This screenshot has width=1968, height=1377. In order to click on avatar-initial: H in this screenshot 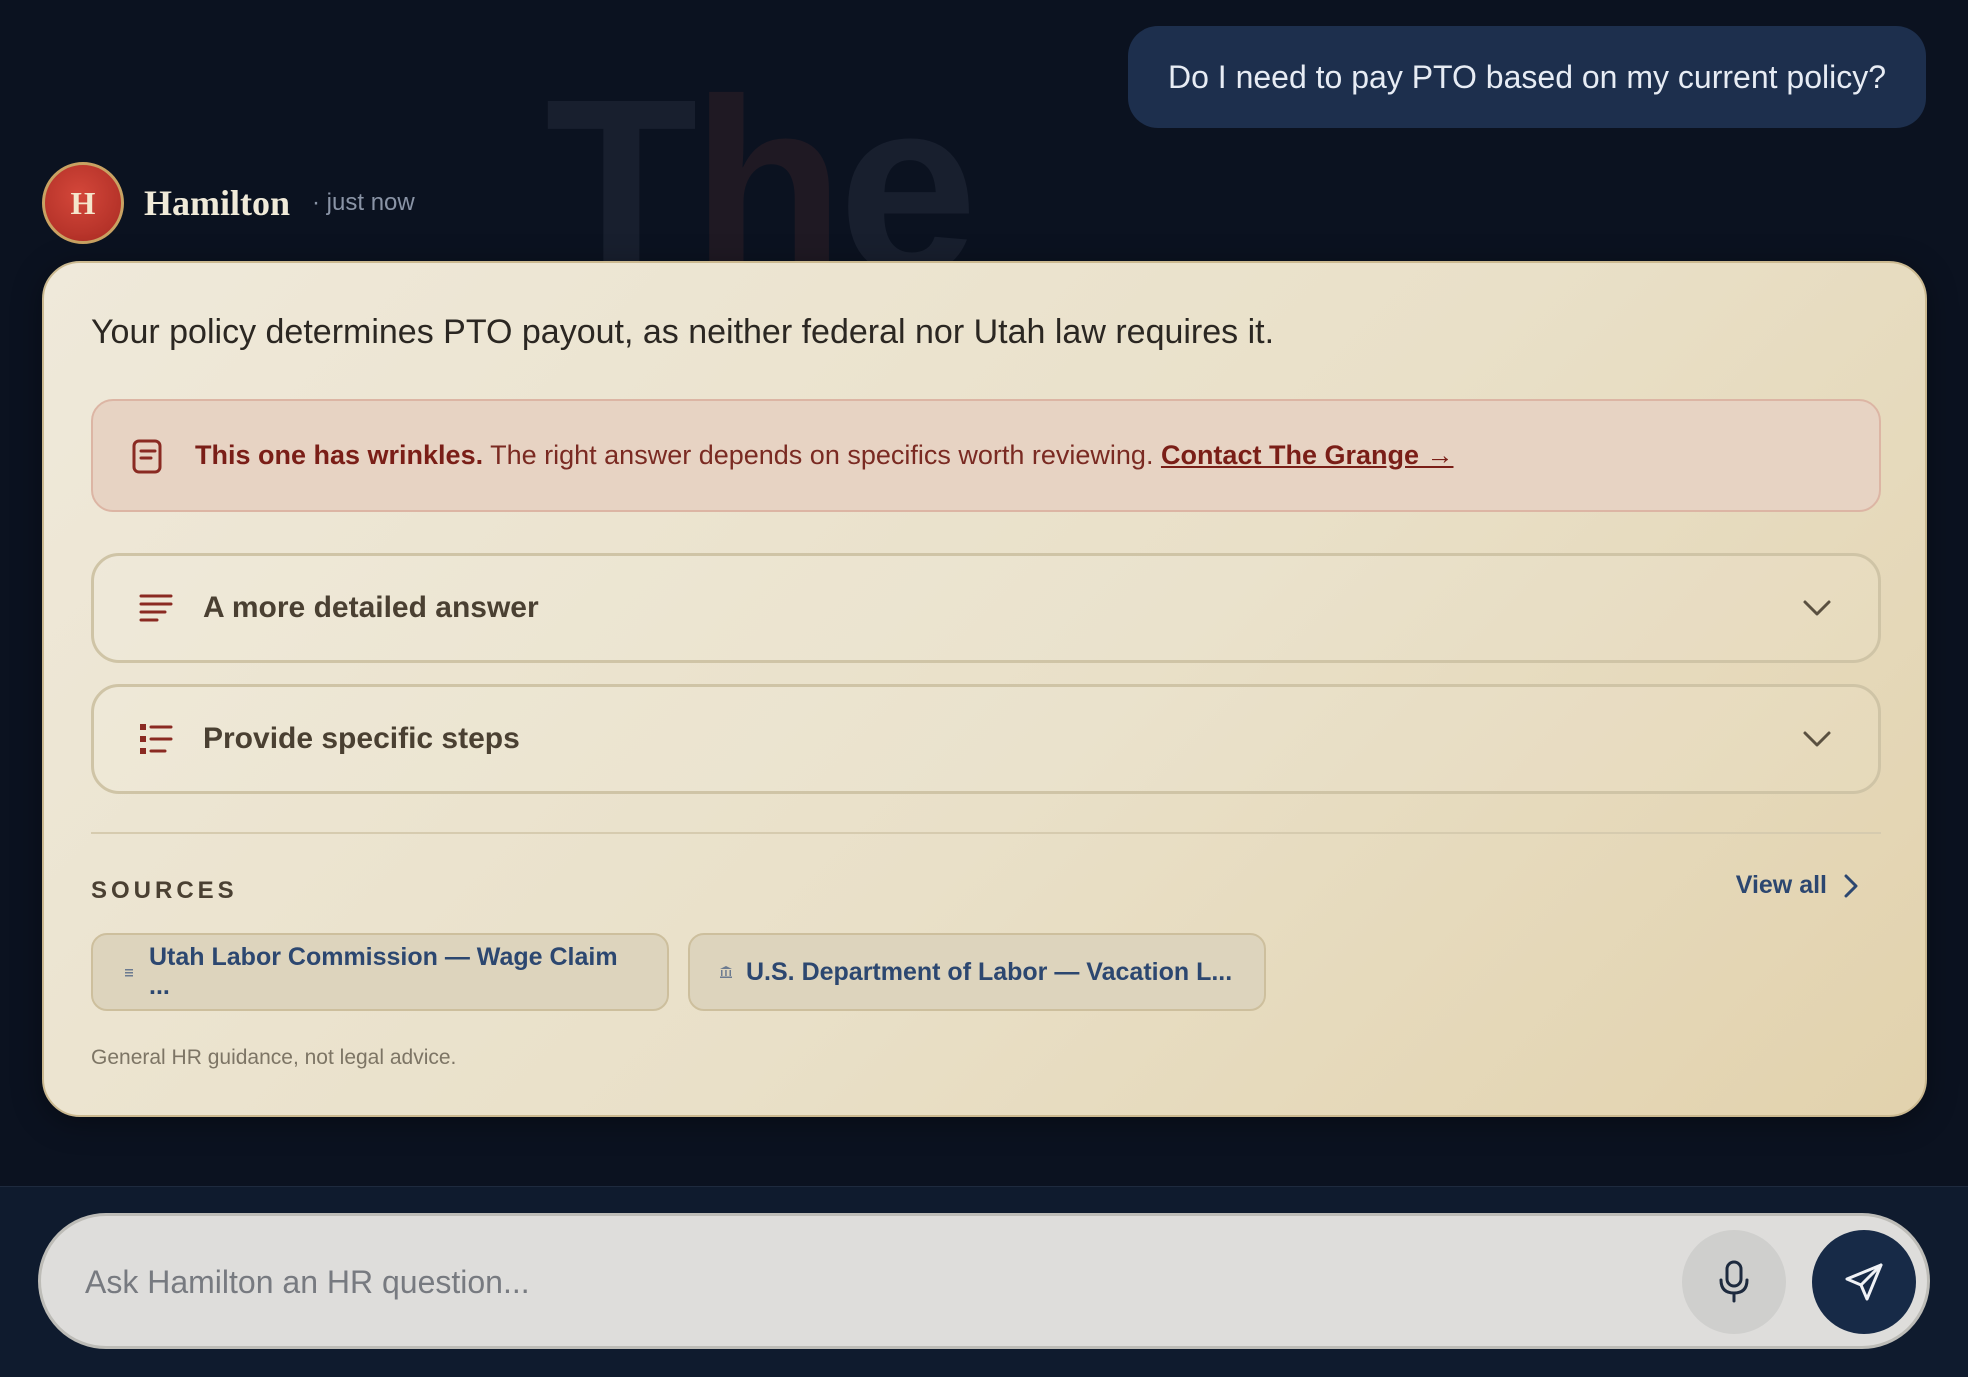, I will do `click(83, 202)`.